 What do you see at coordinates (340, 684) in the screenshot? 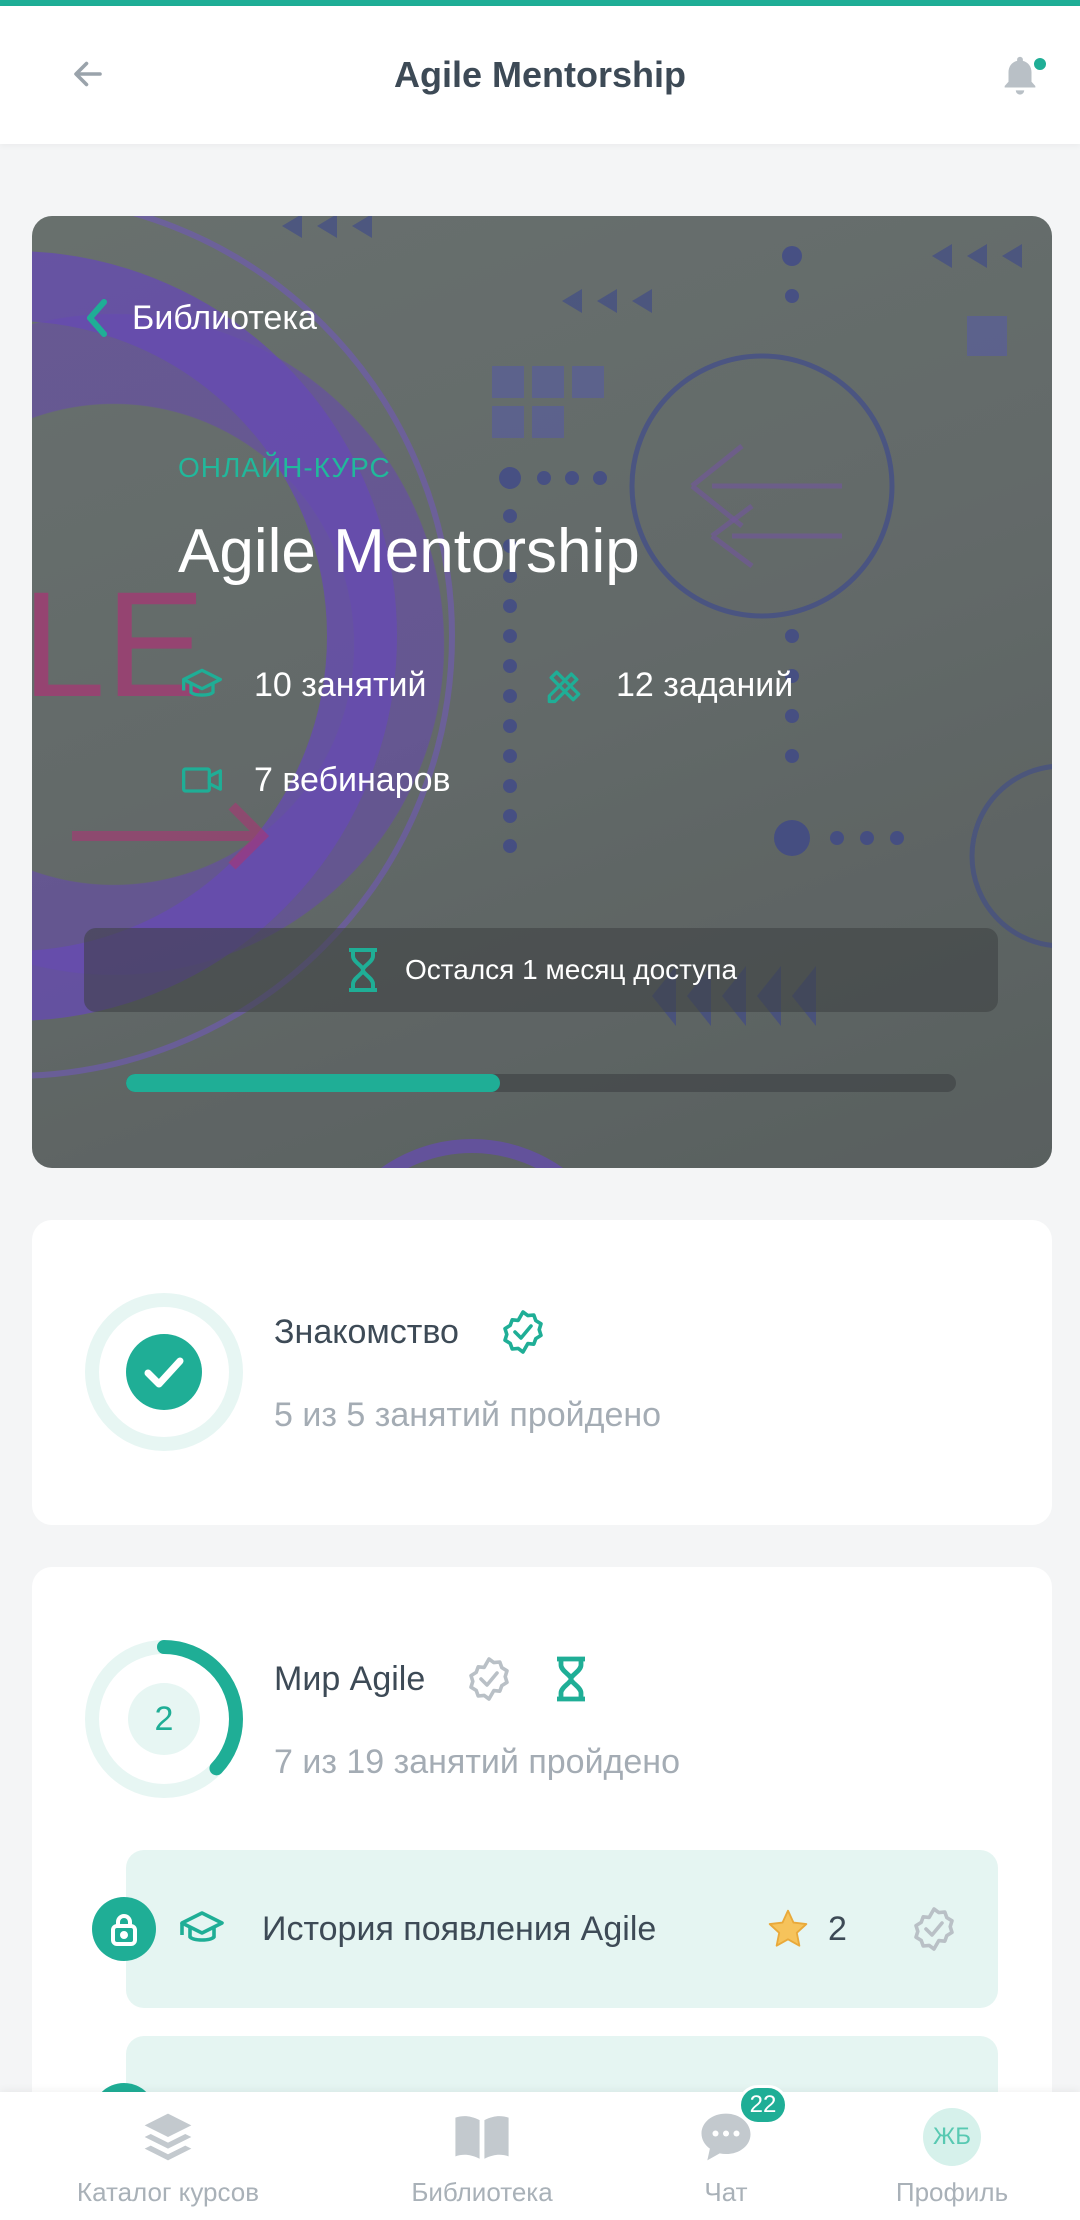
I see `lessons-count-label: 10 занятий` at bounding box center [340, 684].